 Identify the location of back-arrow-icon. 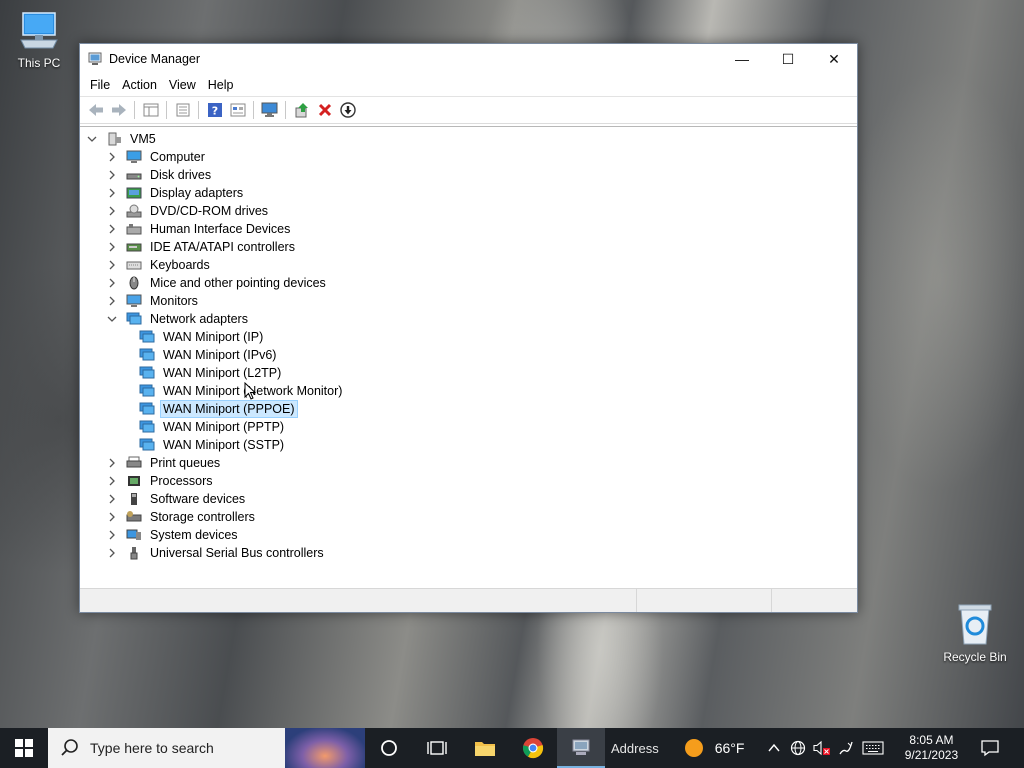
(95, 110).